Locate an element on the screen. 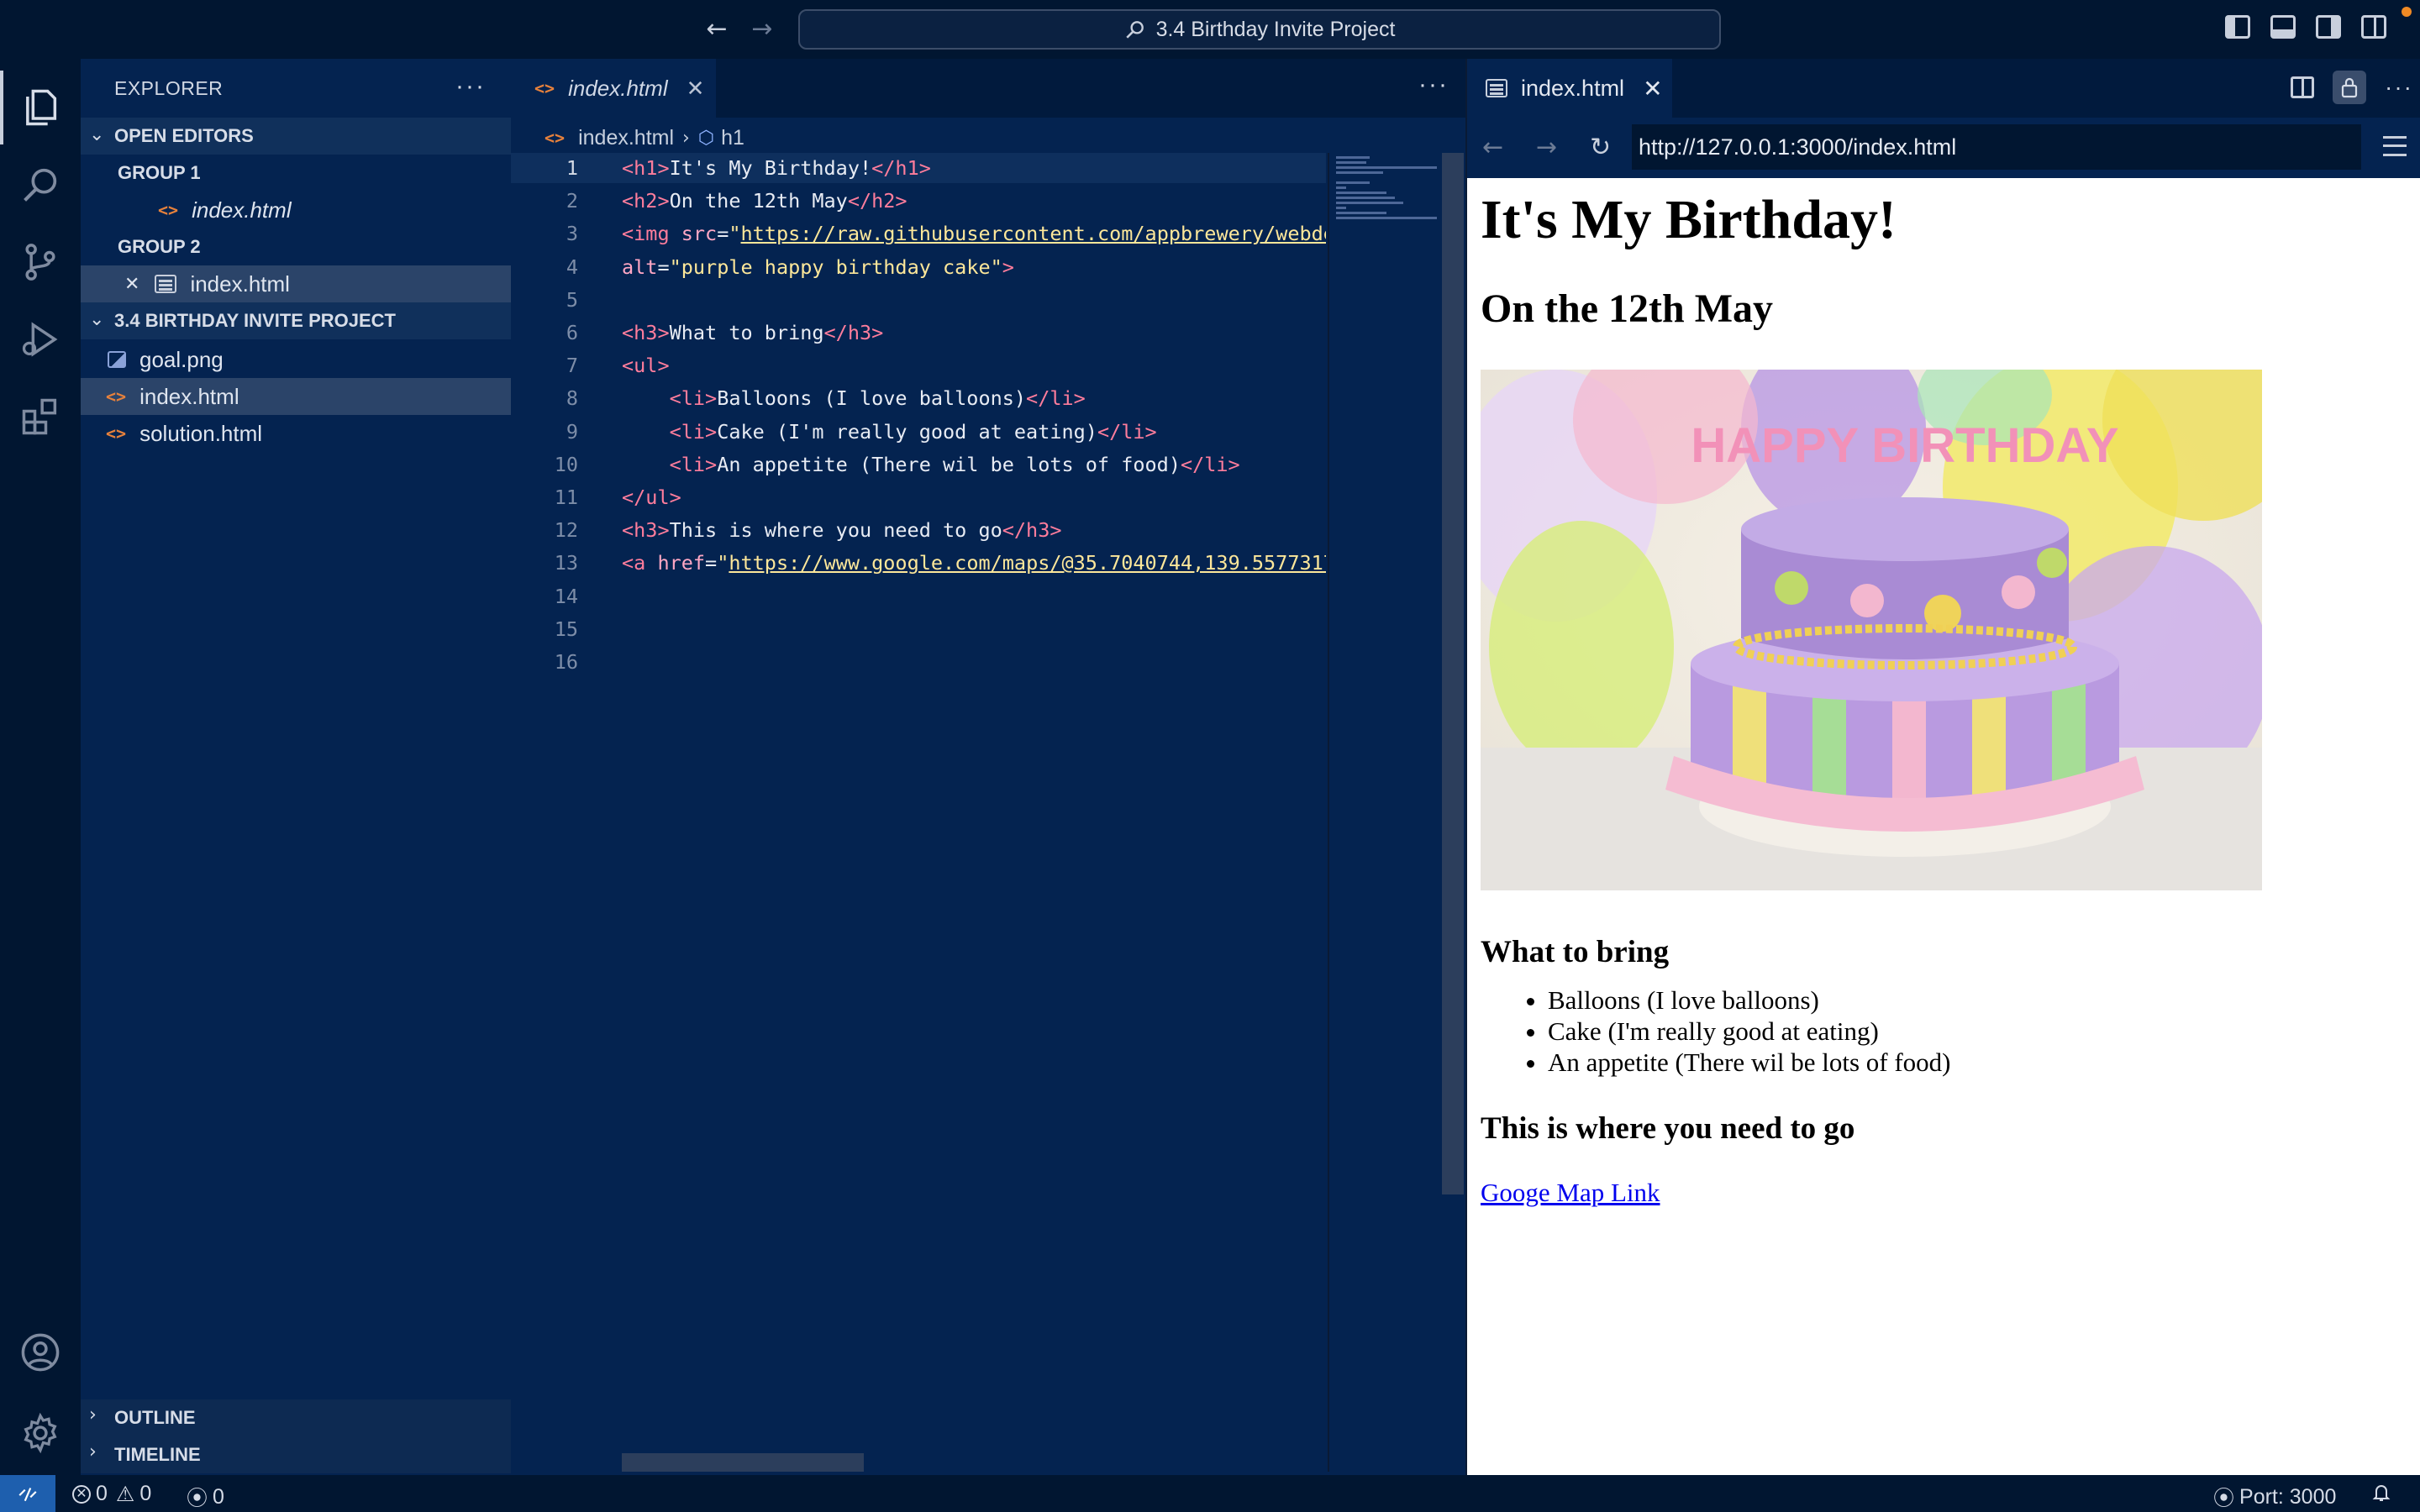 This screenshot has width=2420, height=1512. customize-layout-icon is located at coordinates (2373, 27).